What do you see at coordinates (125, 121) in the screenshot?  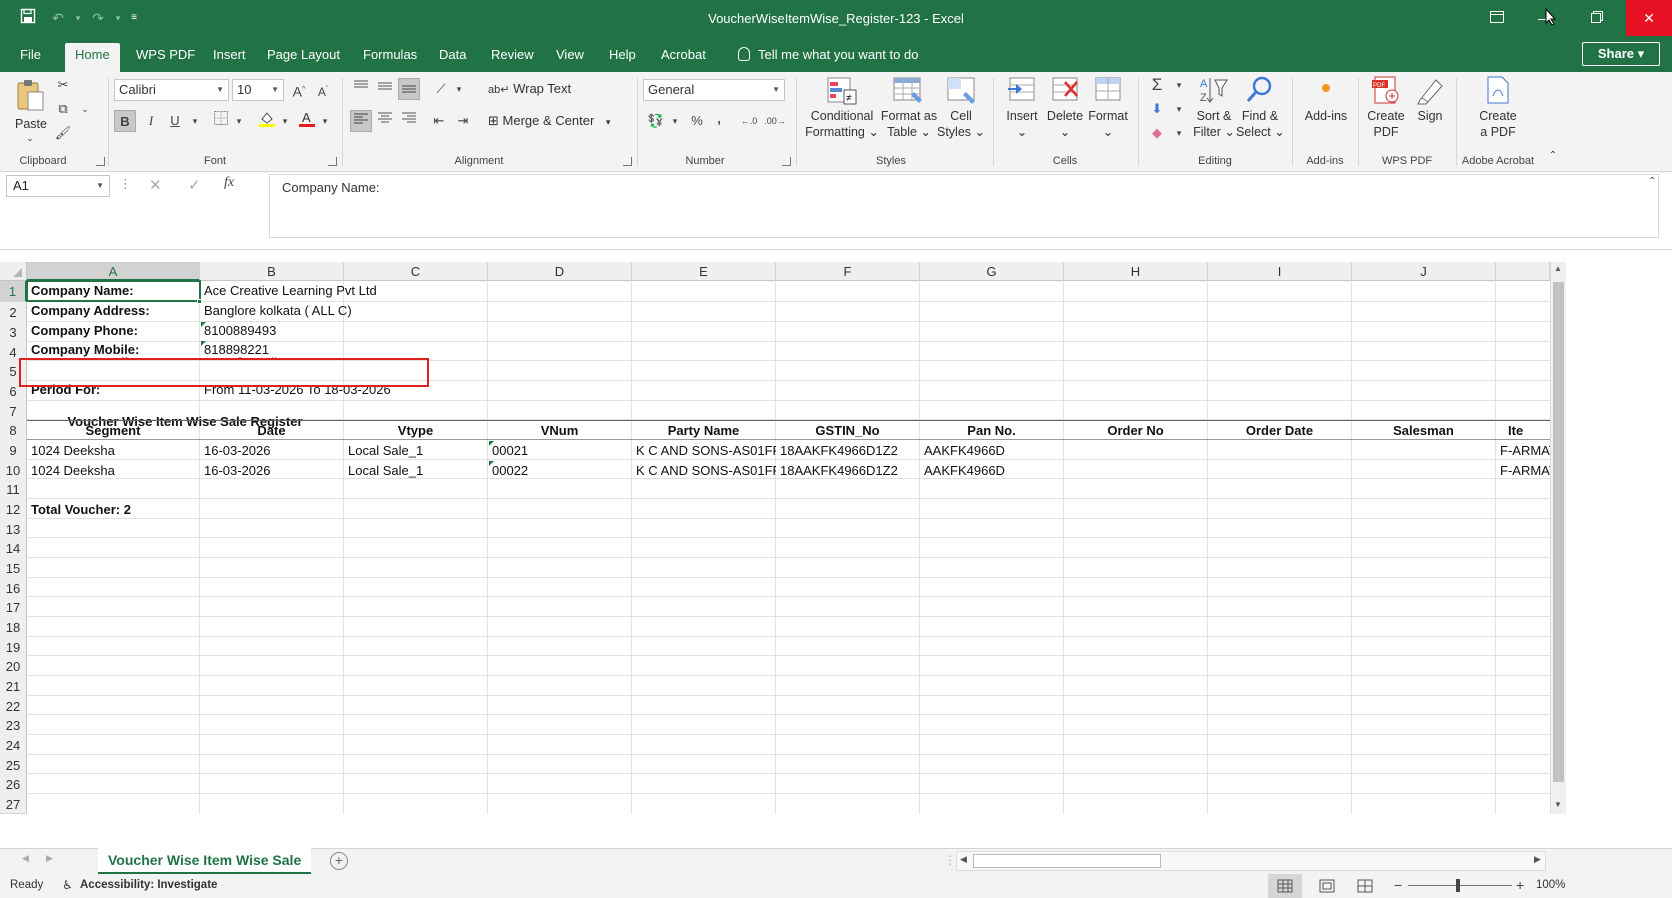 I see `bold-button: B` at bounding box center [125, 121].